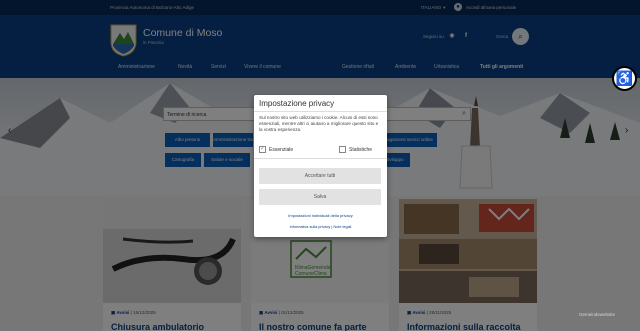 Image resolution: width=640 pixels, height=331 pixels. What do you see at coordinates (320, 197) in the screenshot?
I see `save-button: Salva` at bounding box center [320, 197].